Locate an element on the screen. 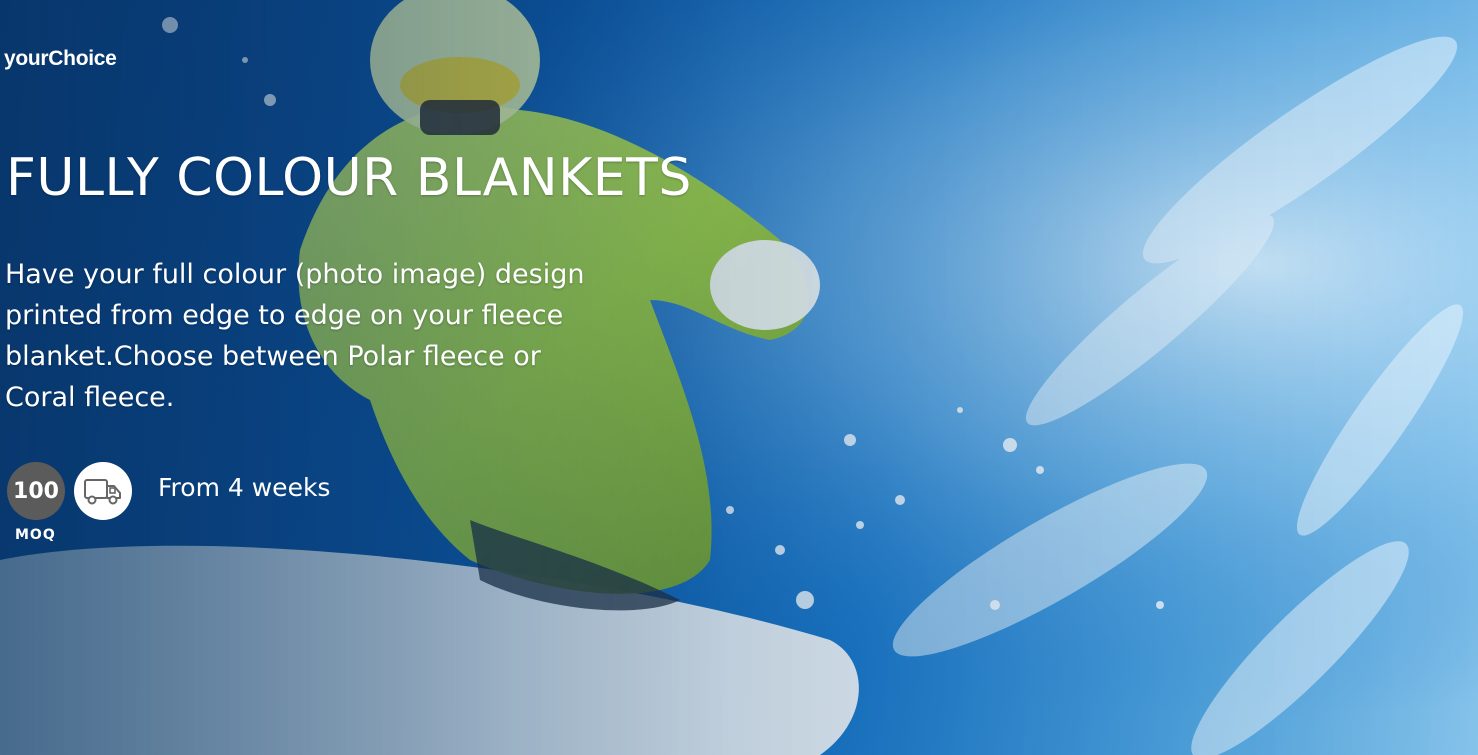 This screenshot has height=755, width=1478. delivery-truck-icon is located at coordinates (102, 492).